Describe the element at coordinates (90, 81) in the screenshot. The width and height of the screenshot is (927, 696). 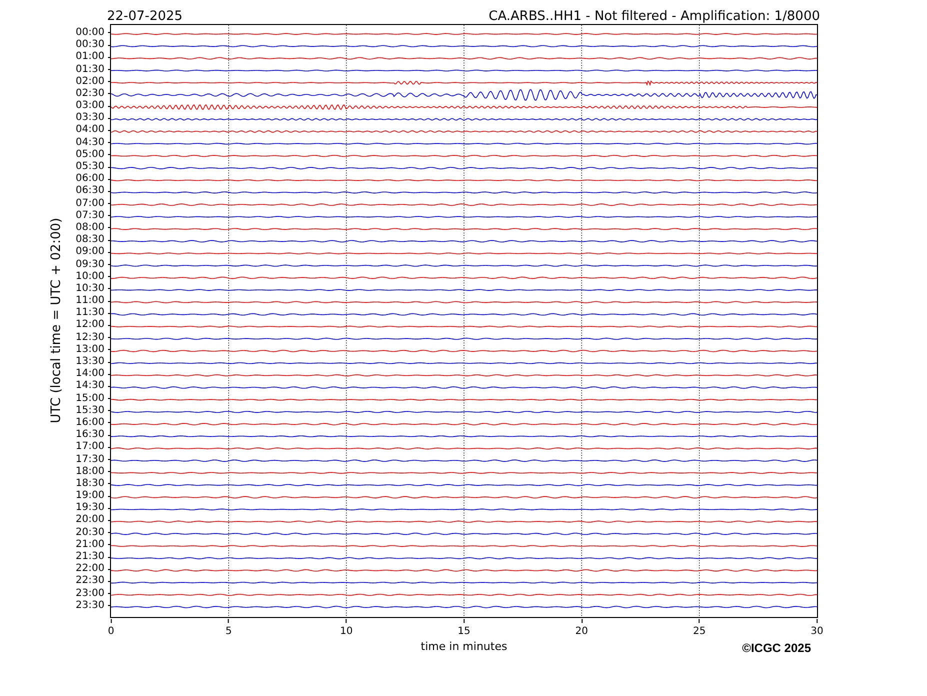
I see `y-tick-label: 02:00` at that location.